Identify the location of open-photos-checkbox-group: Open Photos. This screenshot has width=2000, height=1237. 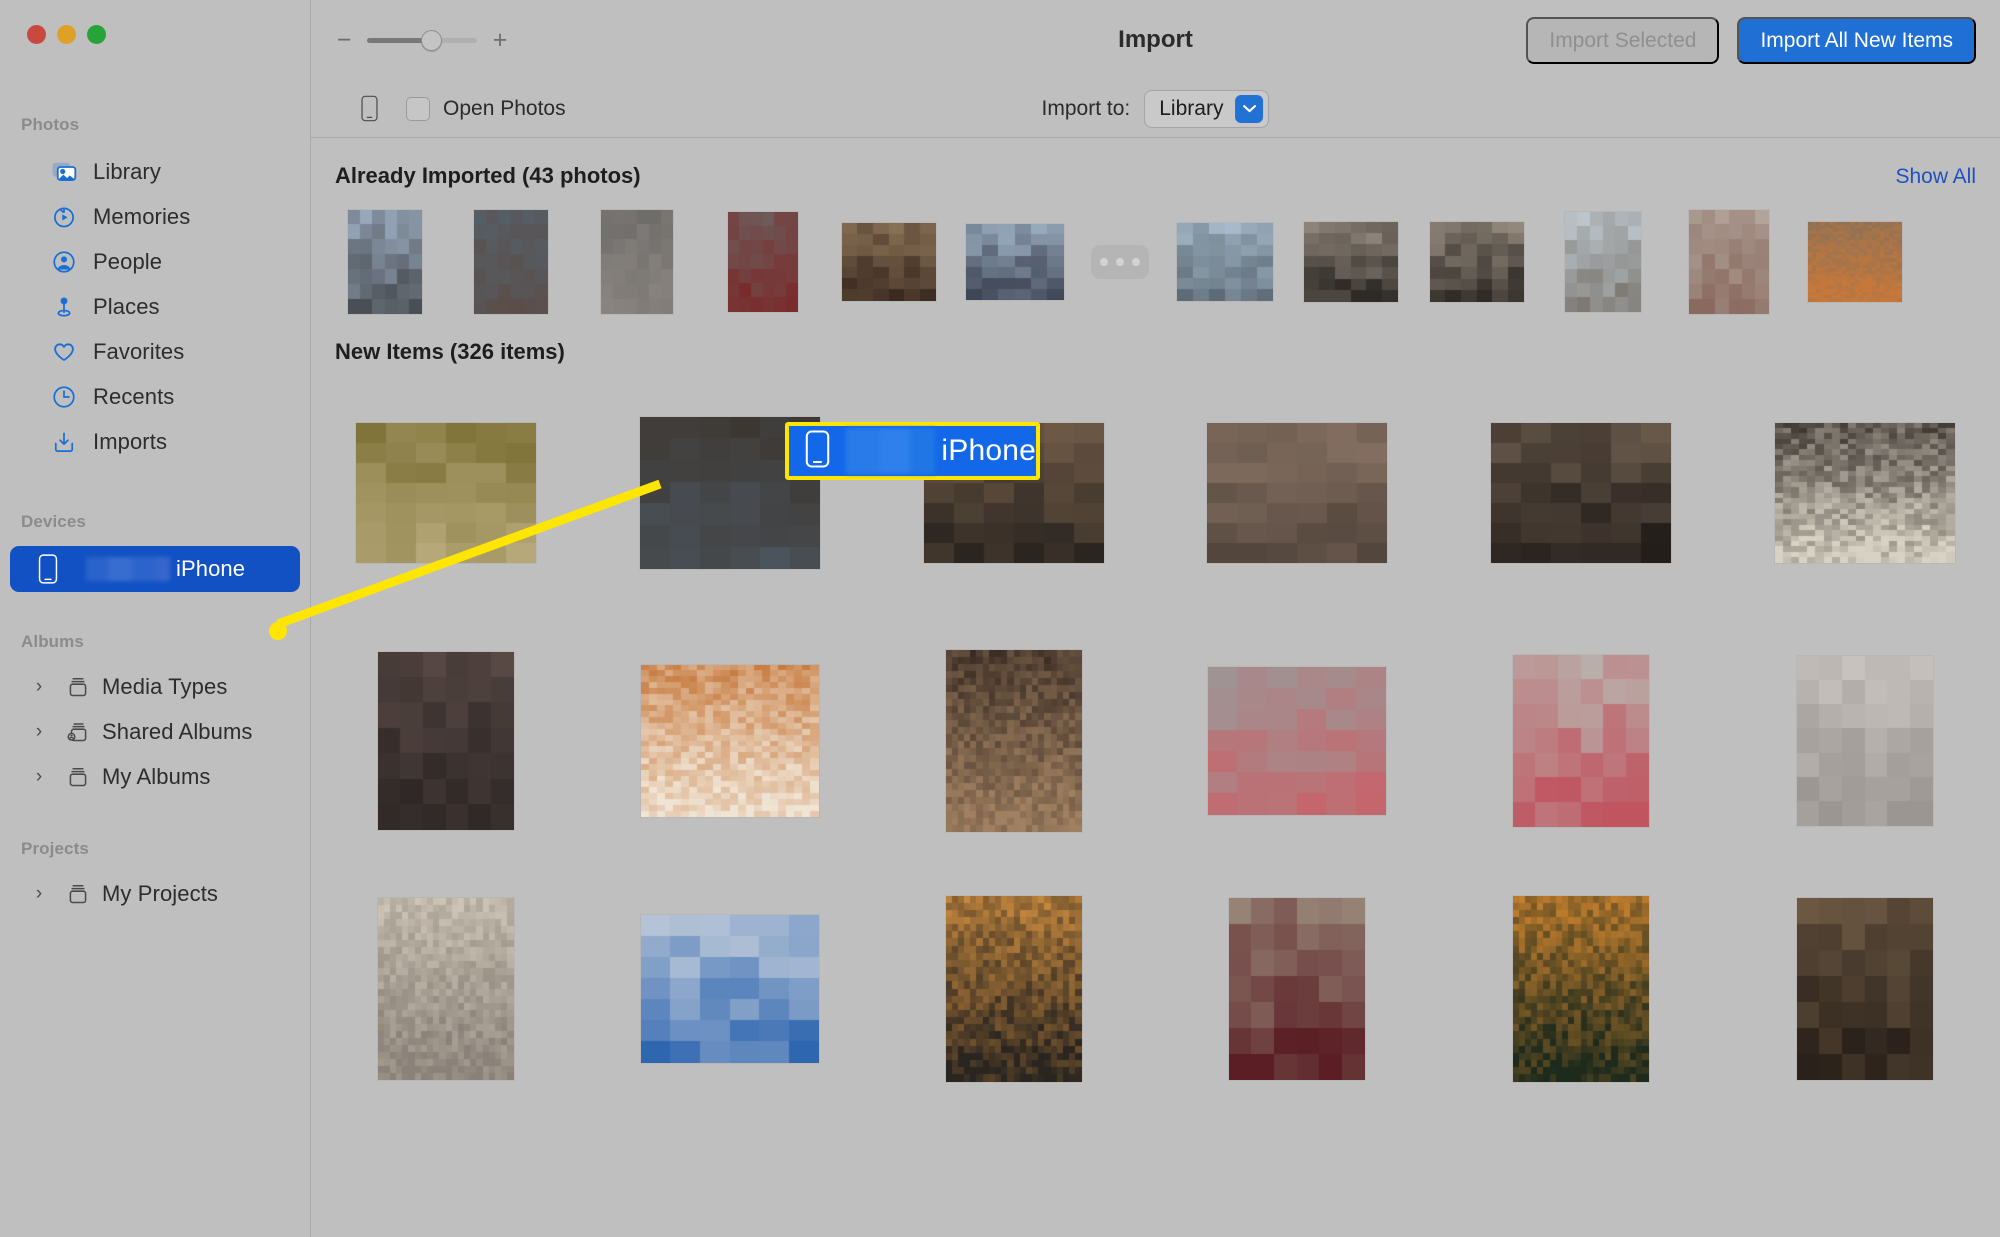
(486, 108).